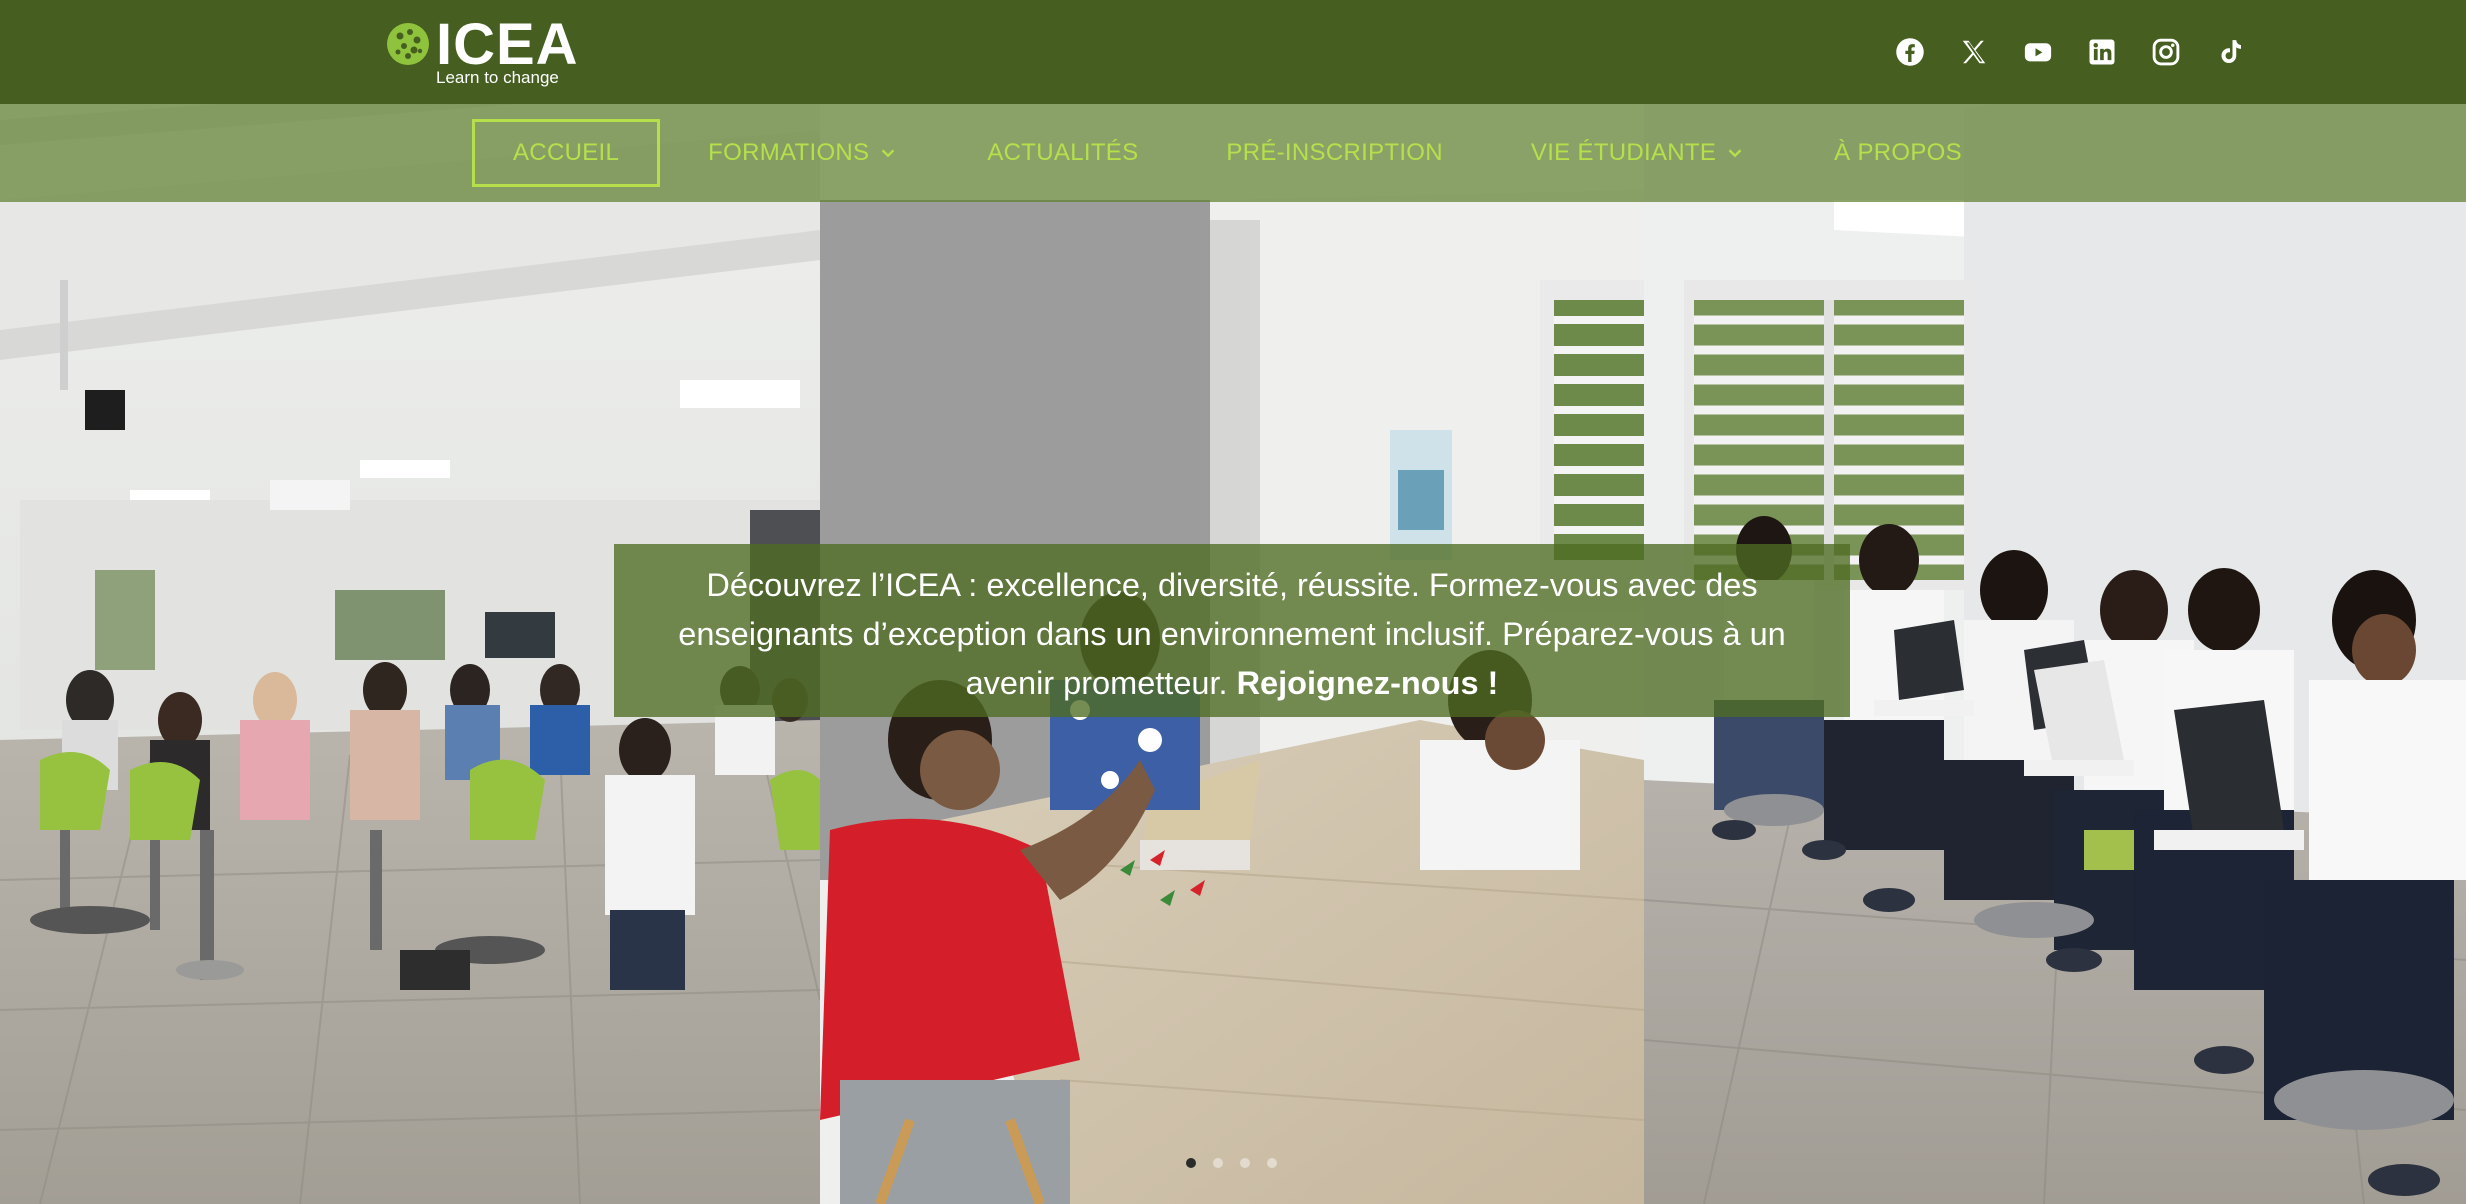 The width and height of the screenshot is (2466, 1204). I want to click on nav-item-accueil: ACCUEIL, so click(566, 153).